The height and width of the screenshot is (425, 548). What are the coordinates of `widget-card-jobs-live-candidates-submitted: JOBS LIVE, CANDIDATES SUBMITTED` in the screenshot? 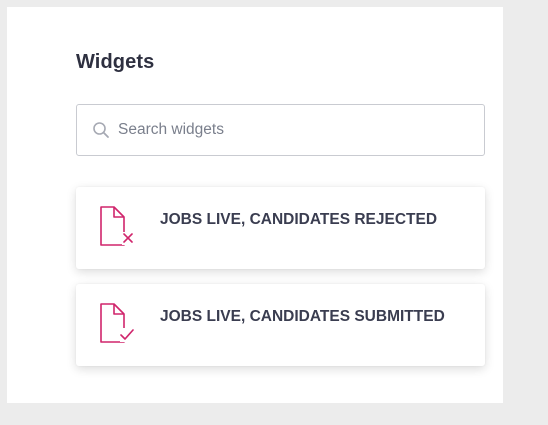 It's located at (280, 325).